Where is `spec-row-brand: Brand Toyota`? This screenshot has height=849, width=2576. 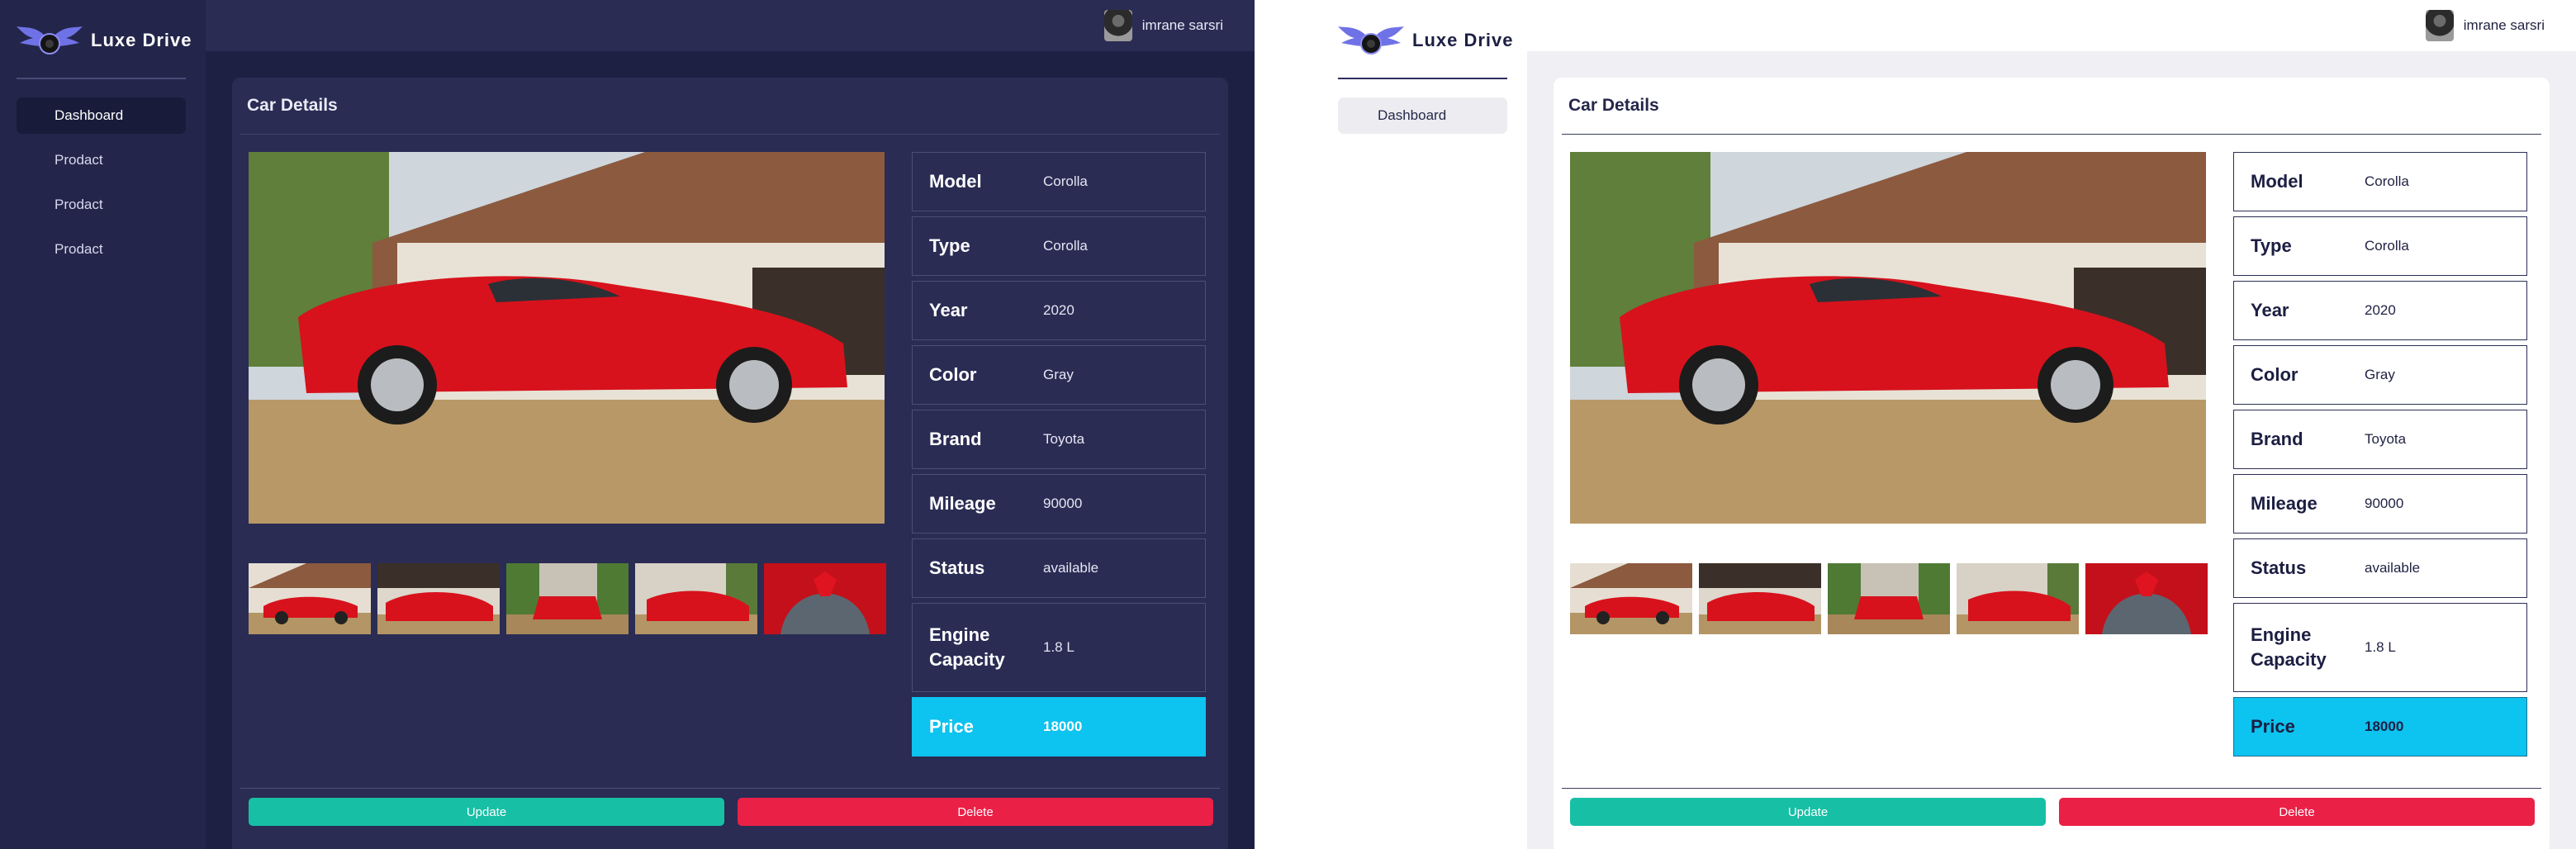
spec-row-brand: Brand Toyota is located at coordinates (2380, 439).